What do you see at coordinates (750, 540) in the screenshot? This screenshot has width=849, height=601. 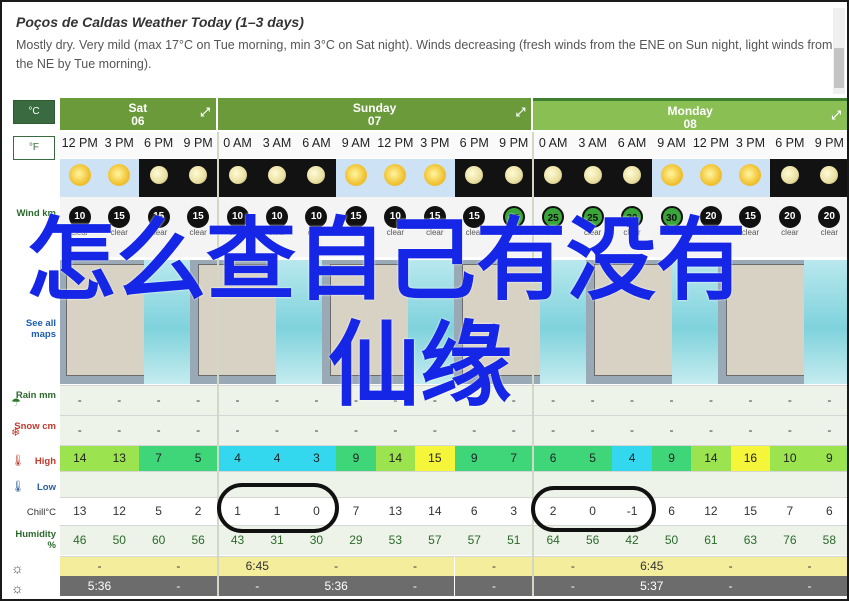 I see `humidity-cell: 63` at bounding box center [750, 540].